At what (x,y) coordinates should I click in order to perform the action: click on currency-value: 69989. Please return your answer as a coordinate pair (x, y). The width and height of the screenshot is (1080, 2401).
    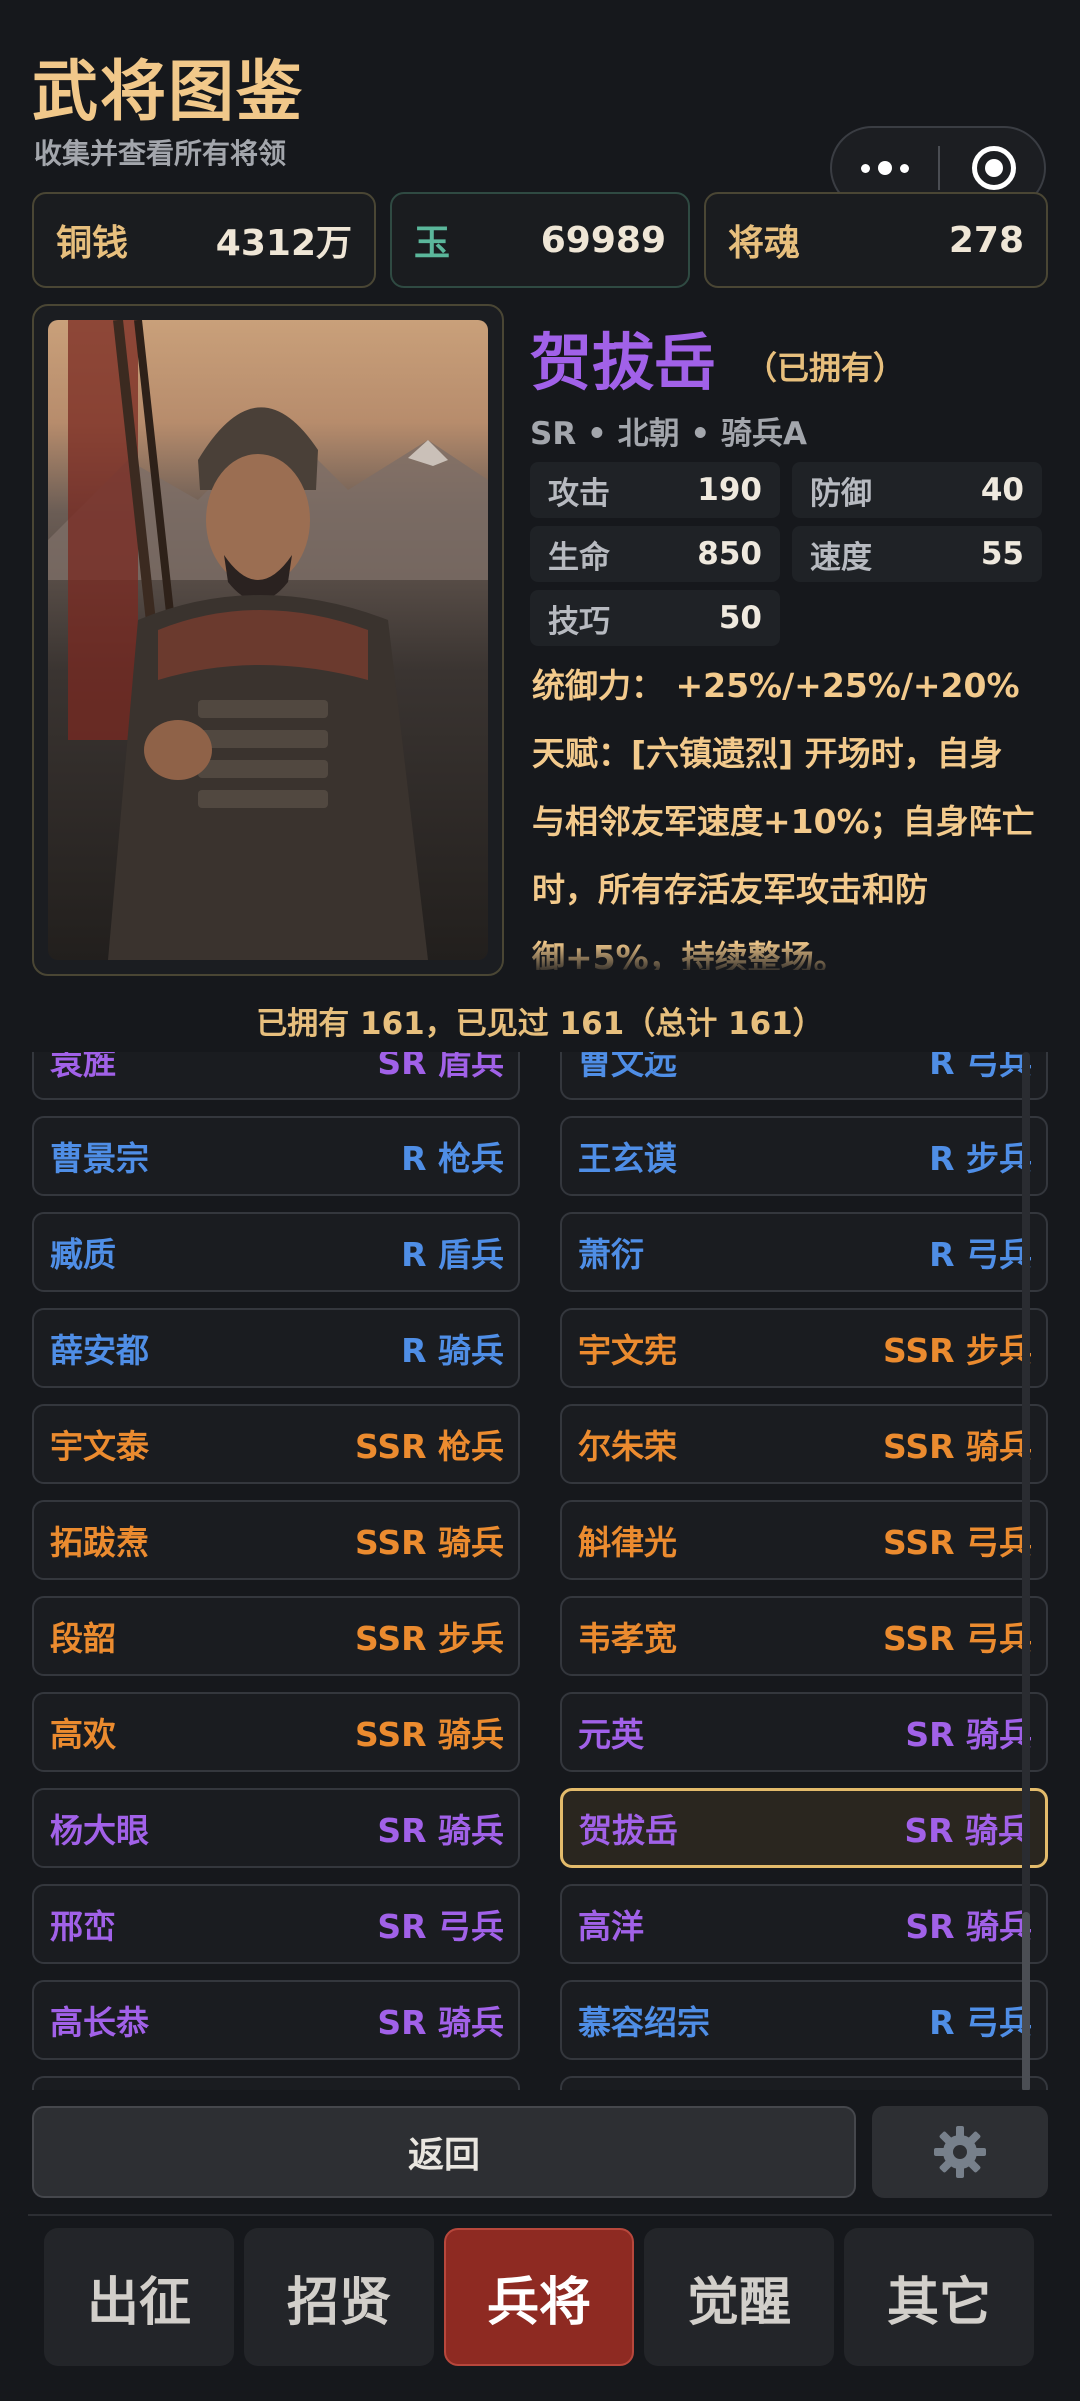
    Looking at the image, I should click on (603, 240).